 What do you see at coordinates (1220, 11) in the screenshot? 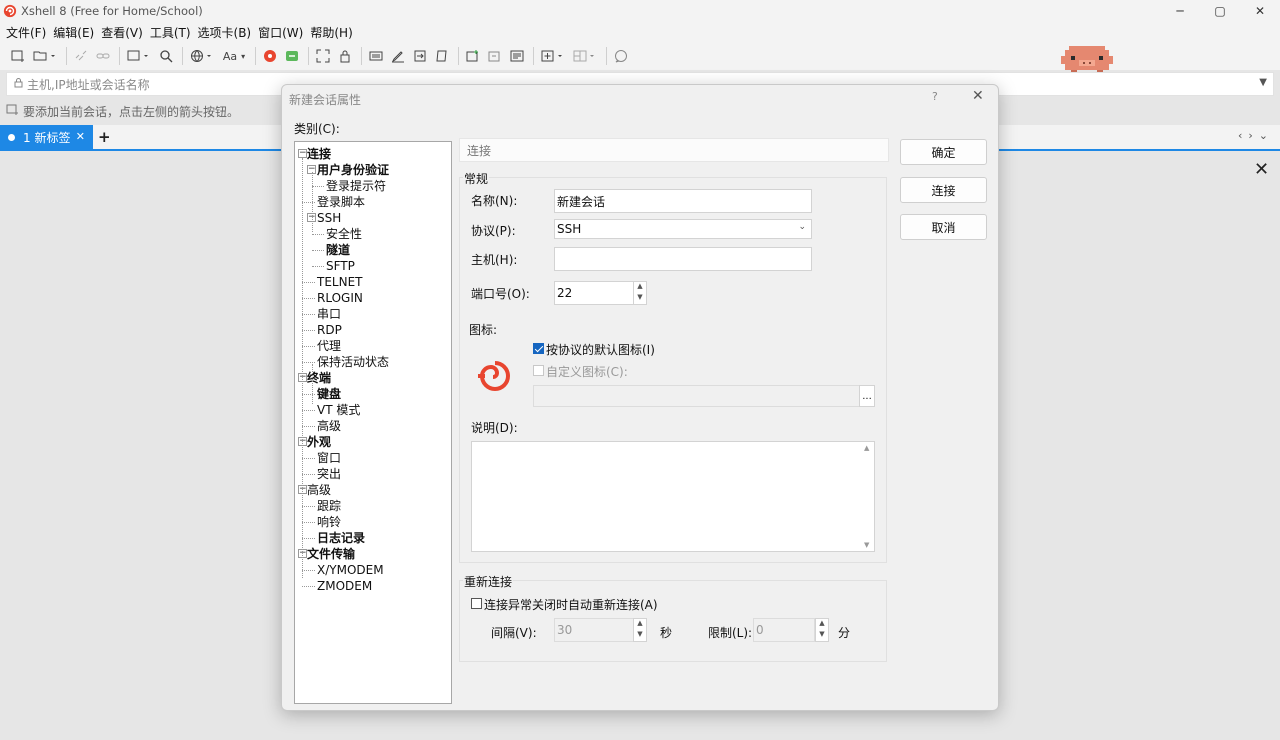
I see `maximize-button: ▢` at bounding box center [1220, 11].